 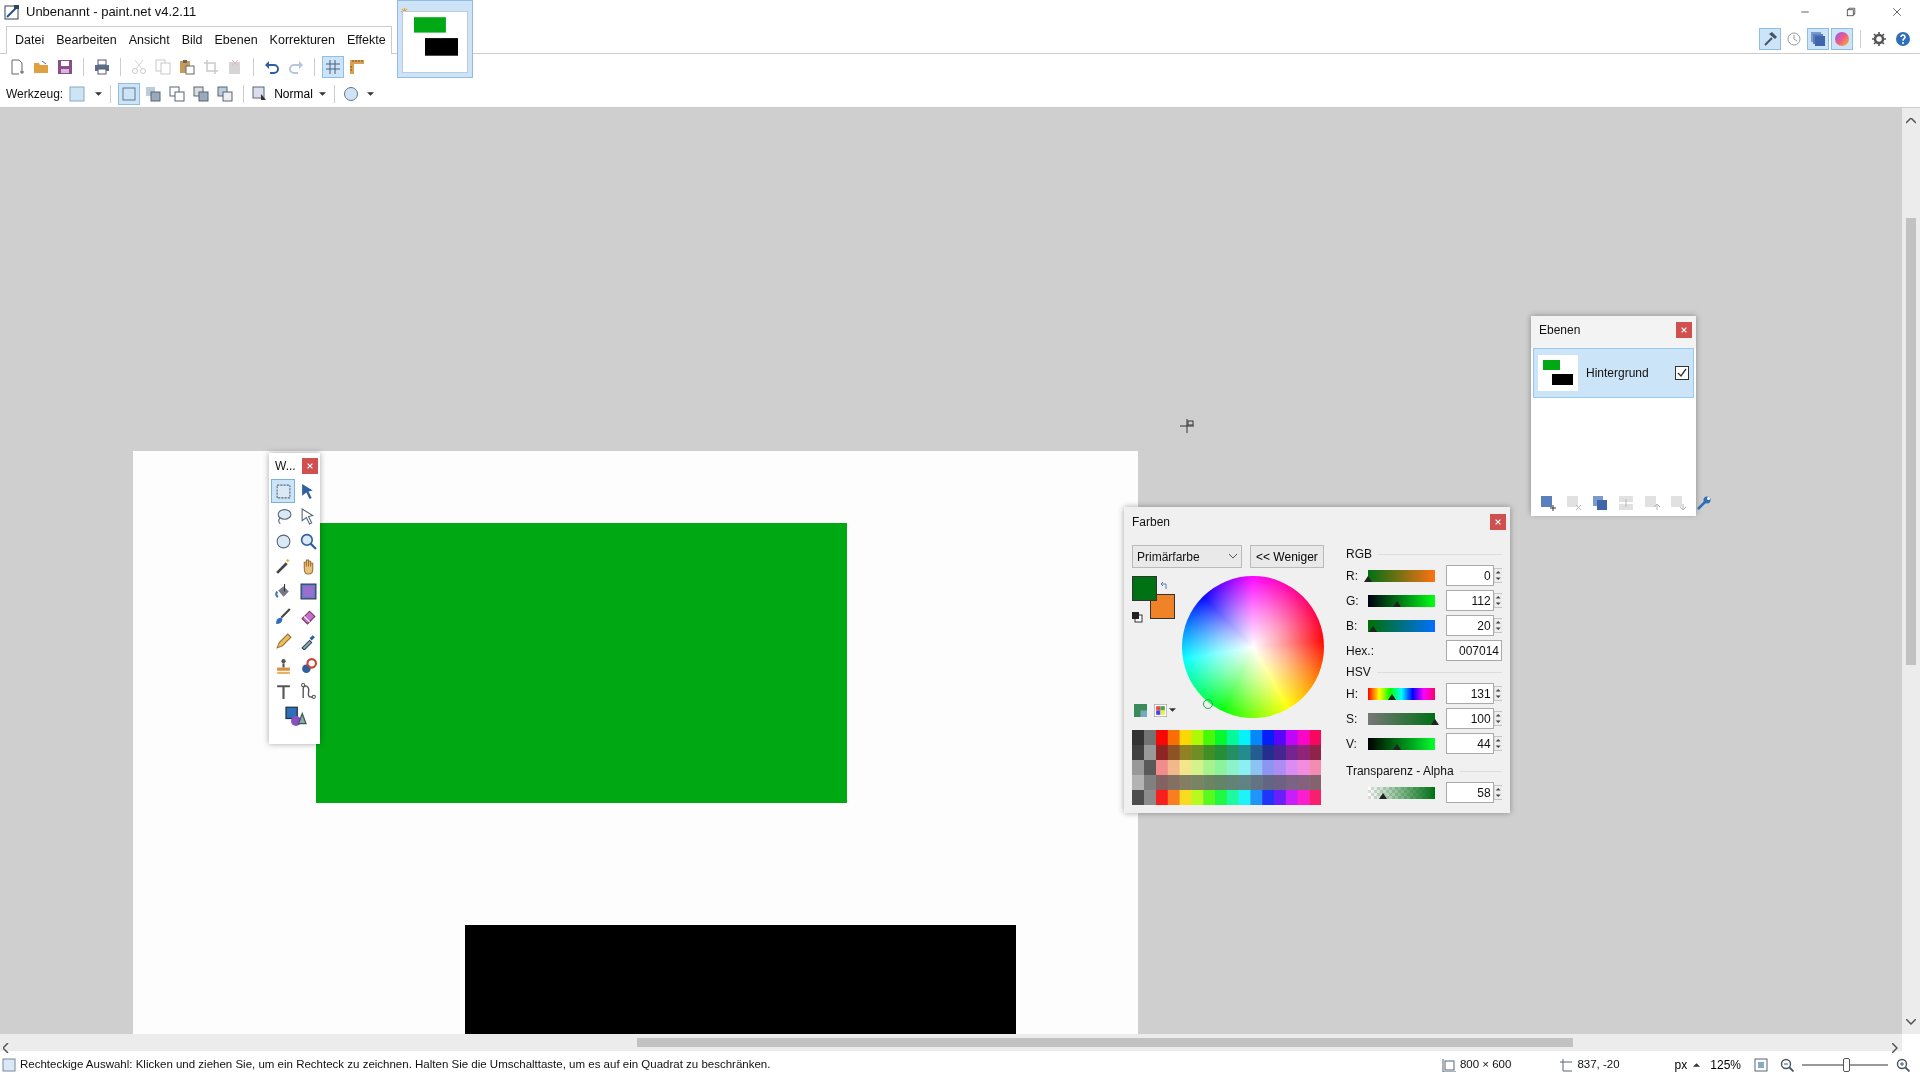 What do you see at coordinates (30, 40) in the screenshot?
I see `menu-item: Datei` at bounding box center [30, 40].